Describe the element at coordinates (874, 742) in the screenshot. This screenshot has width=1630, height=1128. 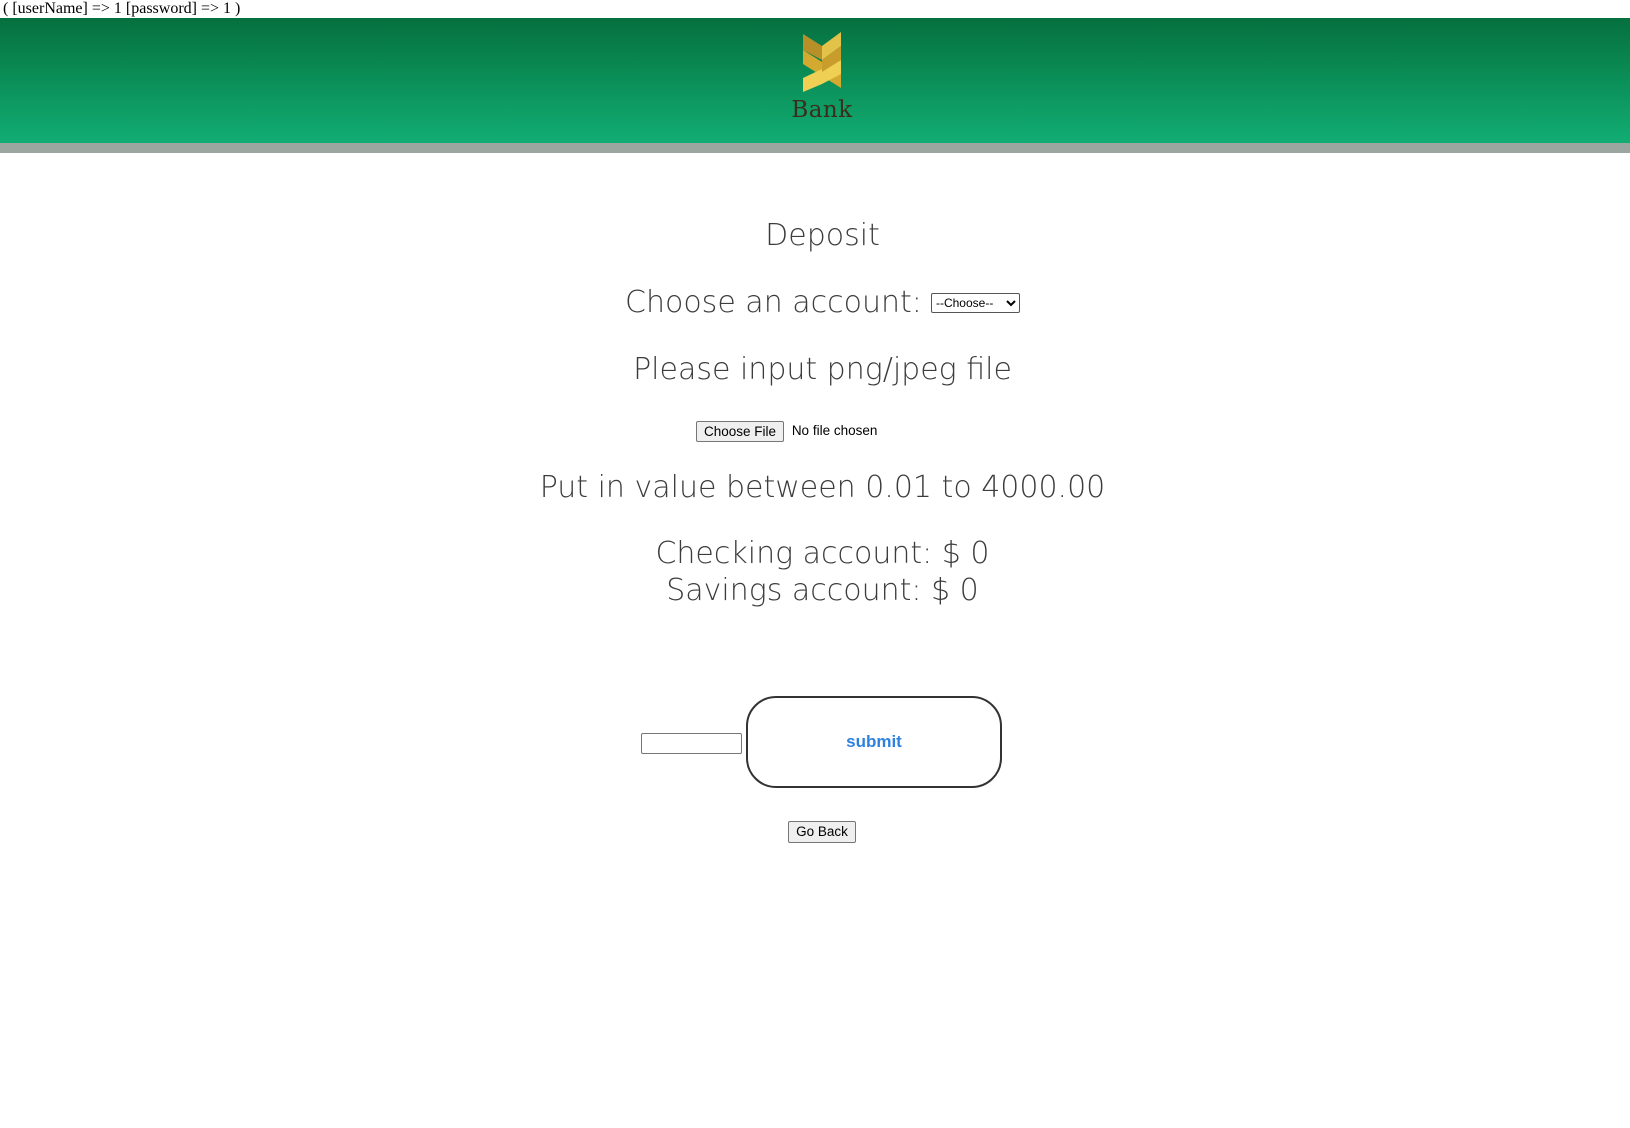
I see `submit-button: submit` at that location.